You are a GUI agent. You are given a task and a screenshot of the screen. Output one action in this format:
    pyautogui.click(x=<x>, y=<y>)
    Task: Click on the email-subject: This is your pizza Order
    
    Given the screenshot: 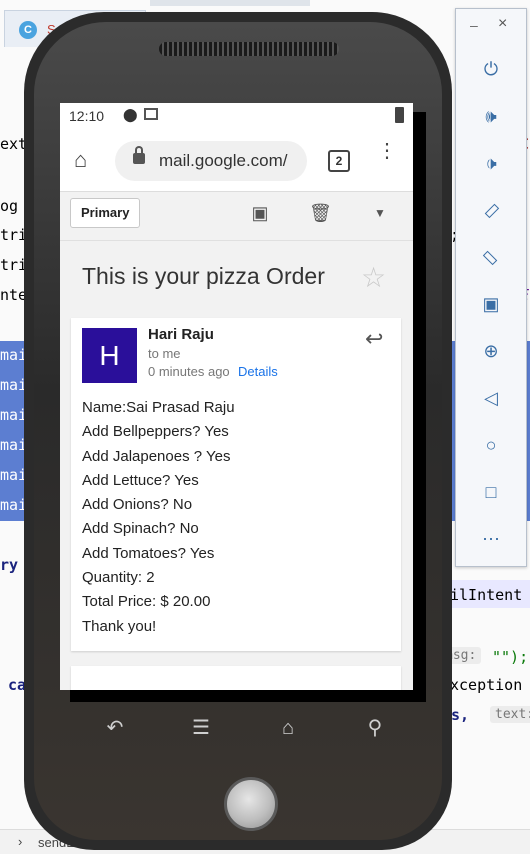 What is the action you would take?
    pyautogui.click(x=203, y=276)
    